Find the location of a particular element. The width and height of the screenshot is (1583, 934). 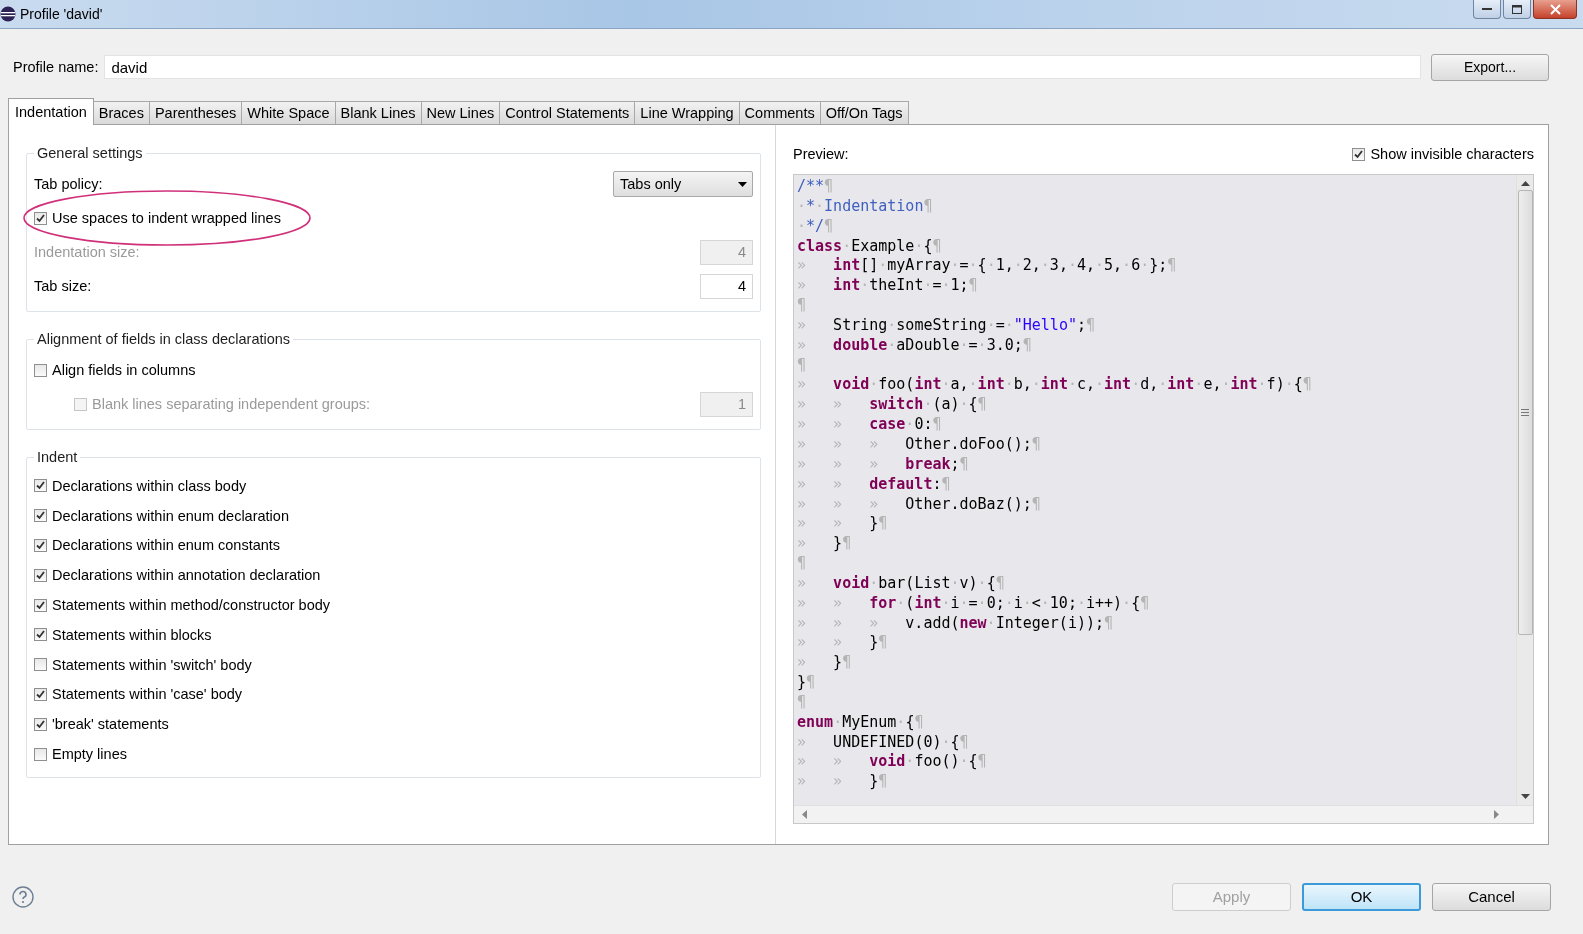

group-title: Indent is located at coordinates (57, 457).